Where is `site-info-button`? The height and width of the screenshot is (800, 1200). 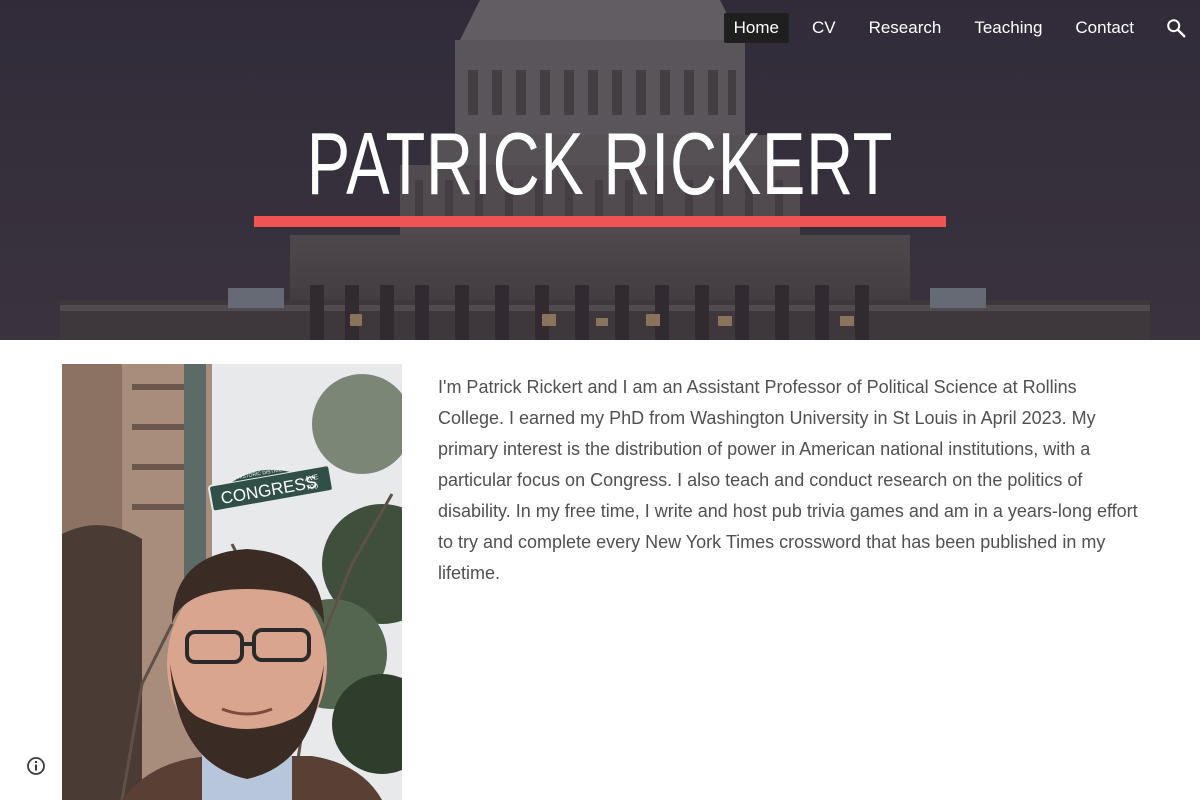
site-info-button is located at coordinates (36, 766).